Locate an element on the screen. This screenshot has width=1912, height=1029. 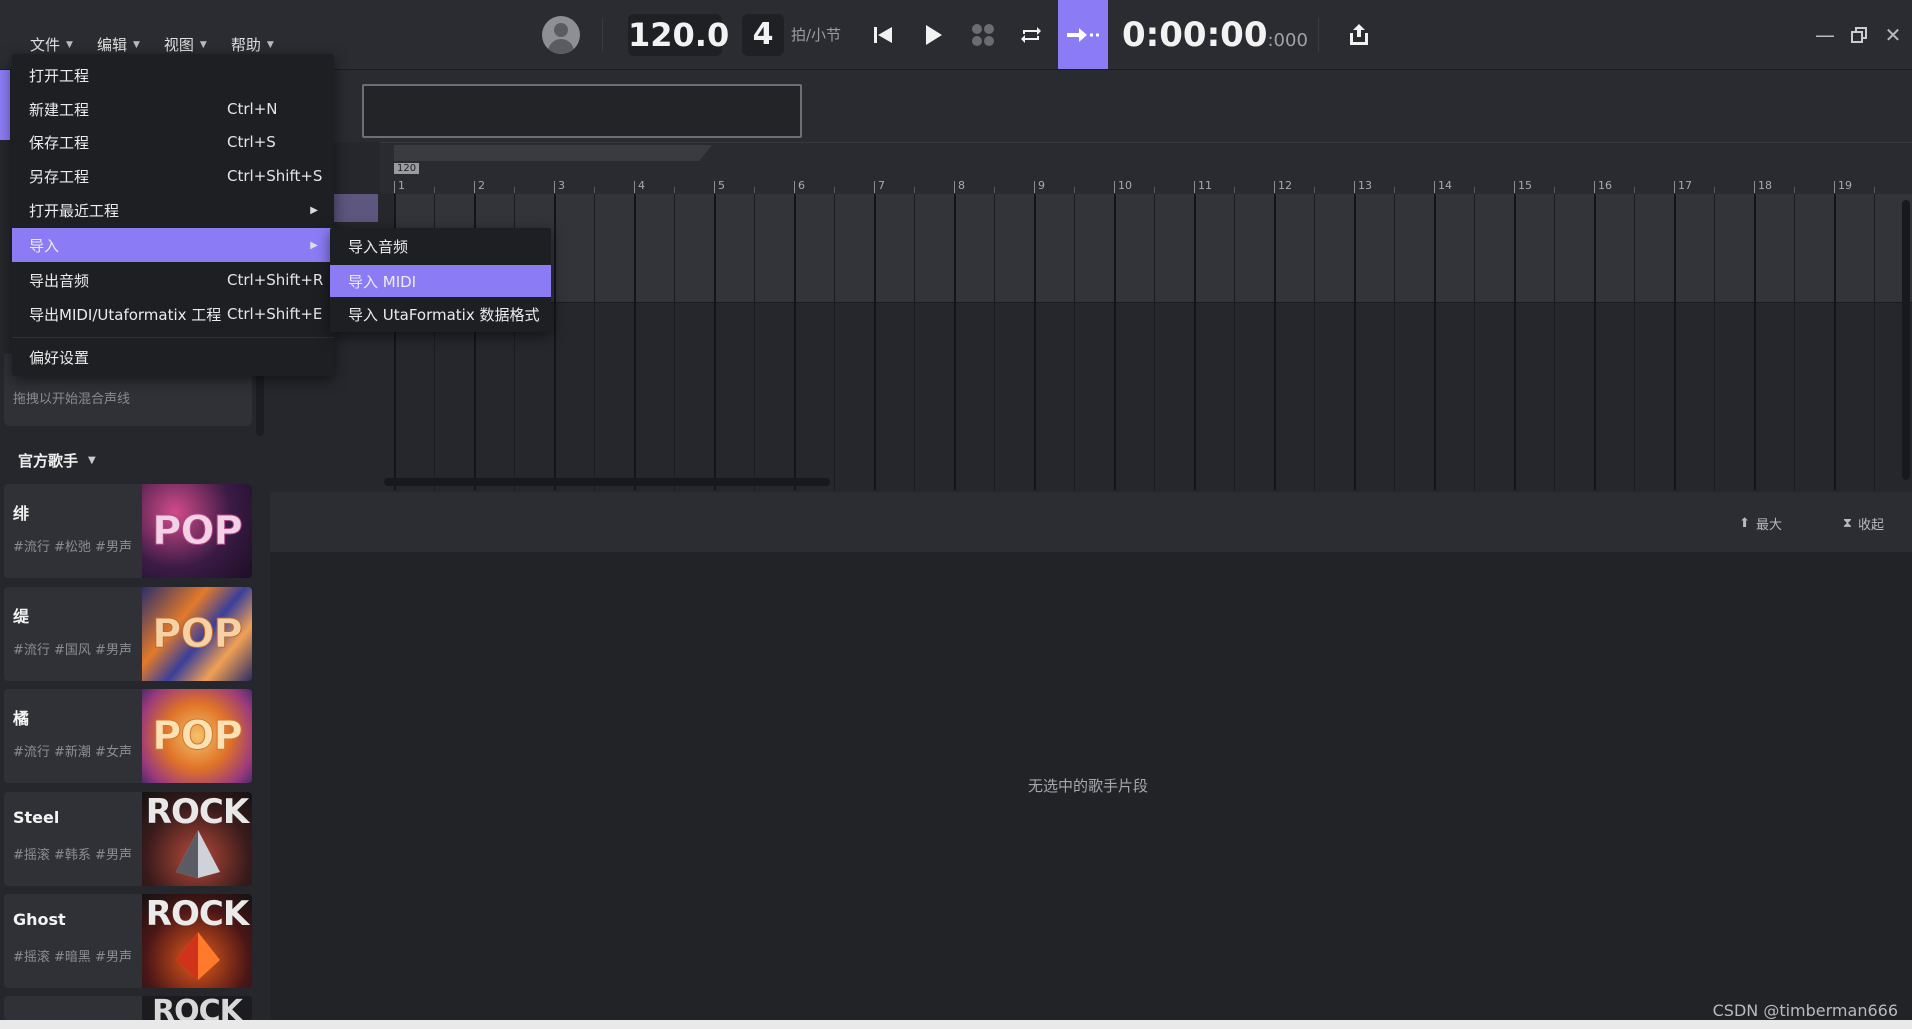
submenu-item-import-audio: 导入音频 is located at coordinates (440, 246).